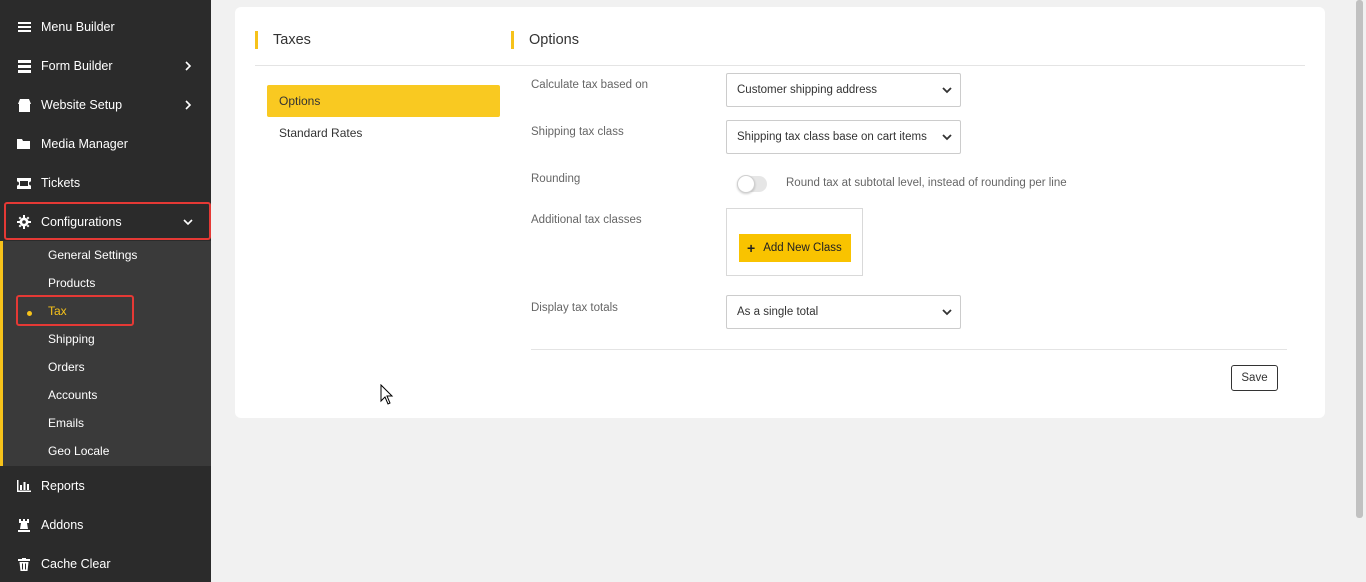 The height and width of the screenshot is (582, 1366). I want to click on rounding-label: Rounding, so click(556, 179).